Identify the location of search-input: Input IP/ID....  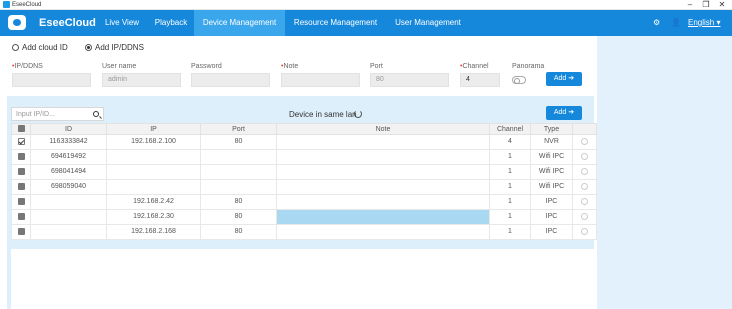
(57, 114).